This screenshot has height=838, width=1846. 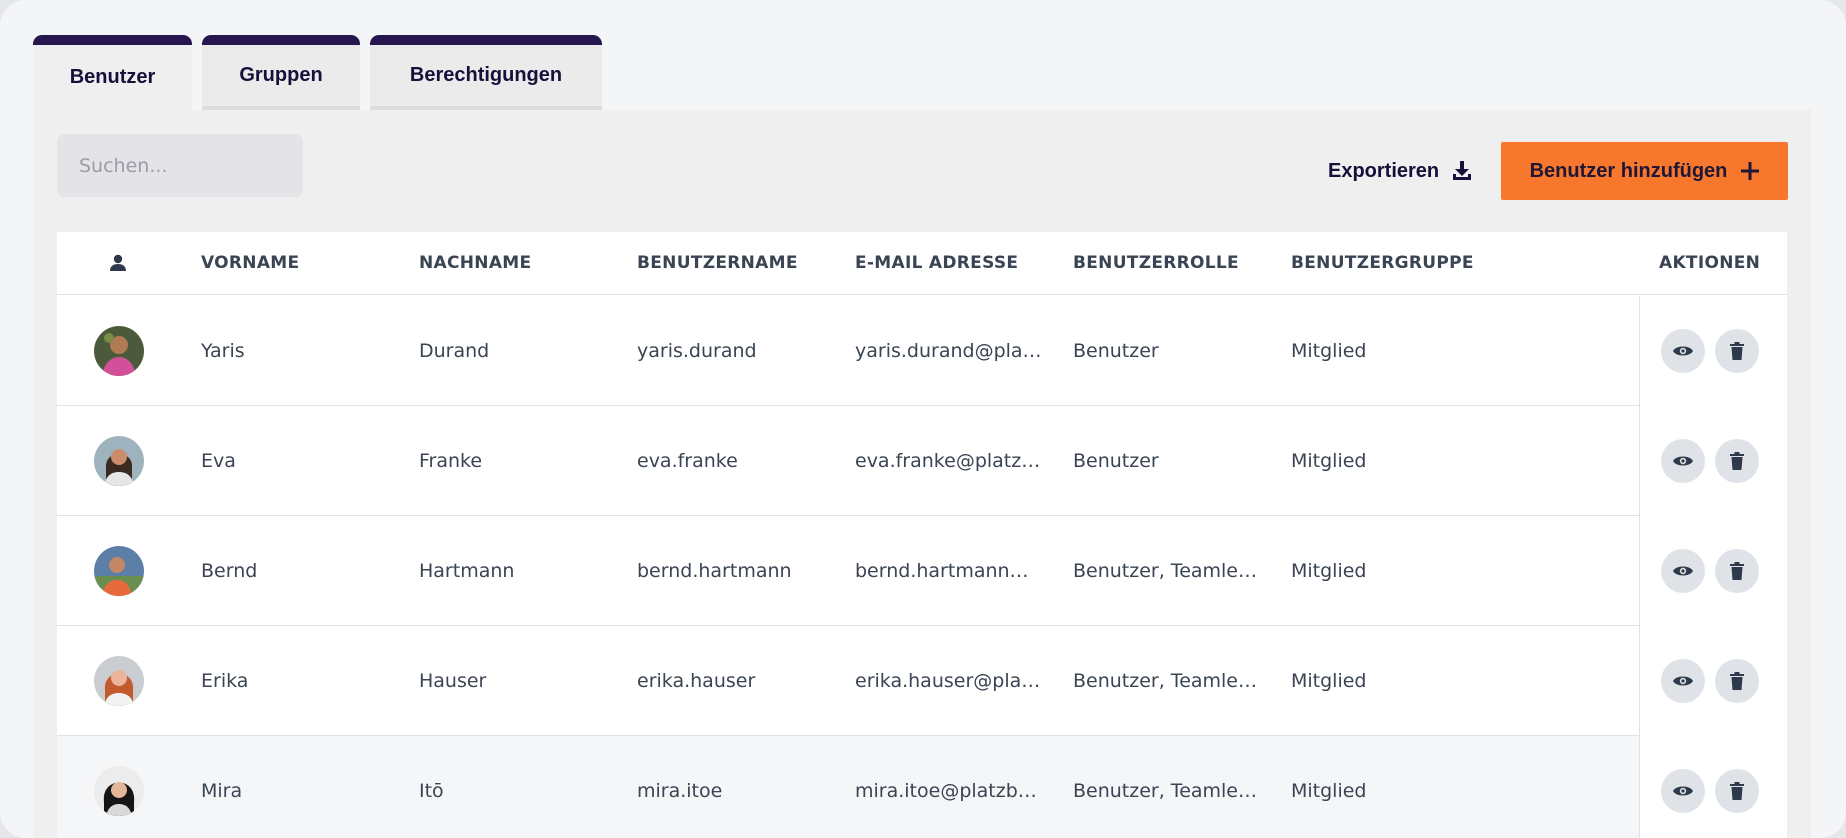 What do you see at coordinates (1710, 263) in the screenshot?
I see `col-aktionen: AKTIONEN` at bounding box center [1710, 263].